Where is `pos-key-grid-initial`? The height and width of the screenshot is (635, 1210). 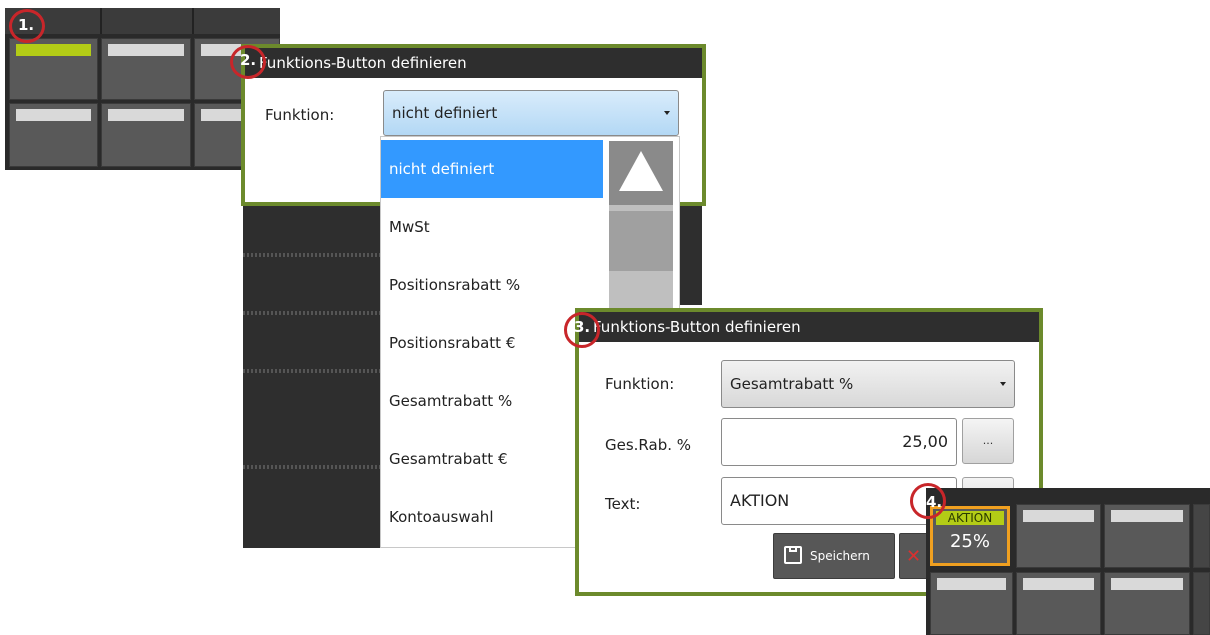
pos-key-grid-initial is located at coordinates (142, 89).